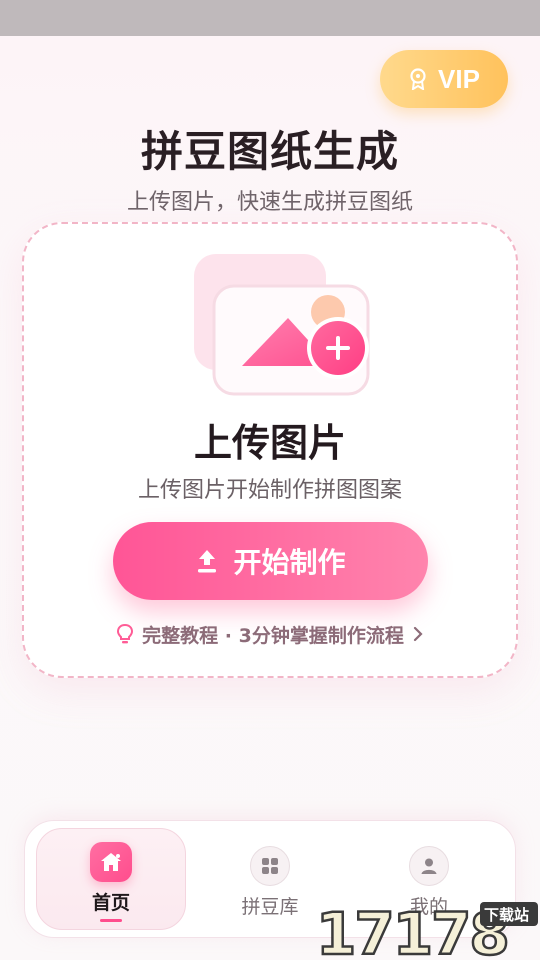 This screenshot has width=540, height=960. I want to click on svg-text: 下载站, so click(506, 915).